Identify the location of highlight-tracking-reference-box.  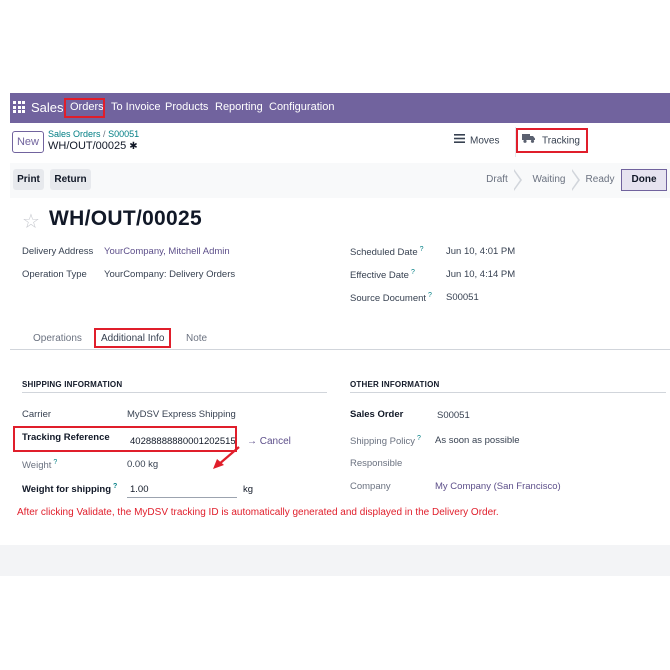
(125, 439).